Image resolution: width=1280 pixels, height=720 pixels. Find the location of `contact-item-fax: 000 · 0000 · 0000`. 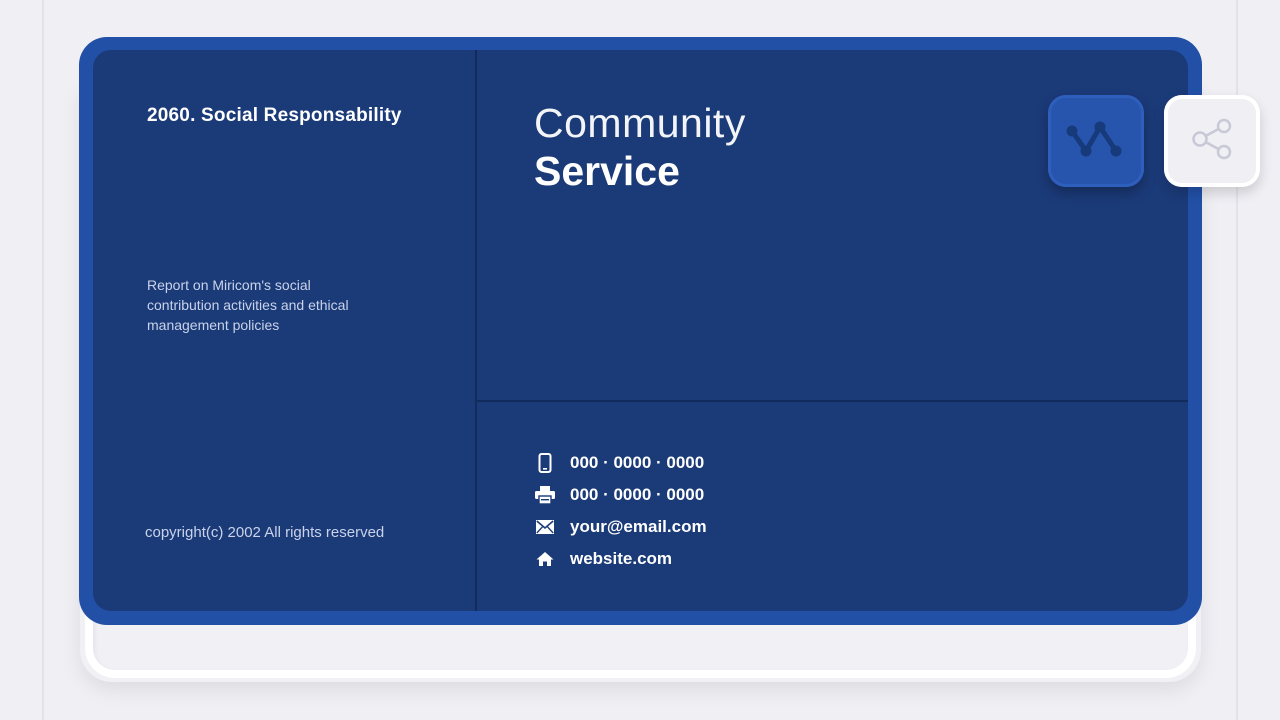

contact-item-fax: 000 · 0000 · 0000 is located at coordinates (621, 495).